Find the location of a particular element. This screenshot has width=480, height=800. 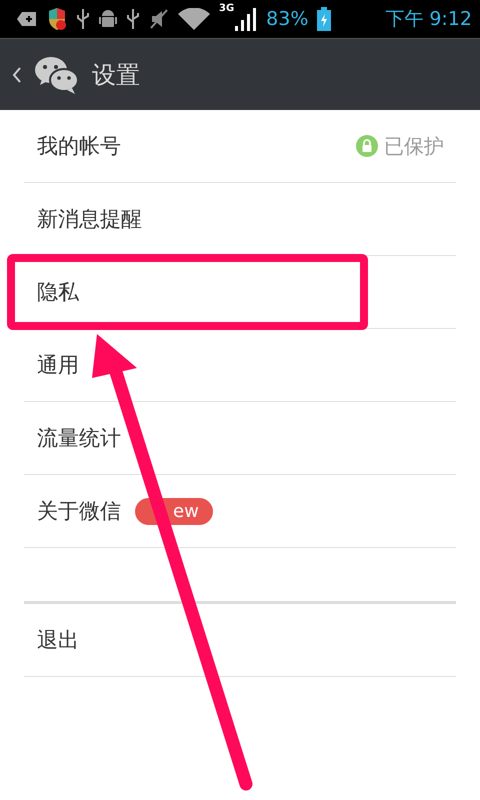

shield-icon is located at coordinates (57, 19).